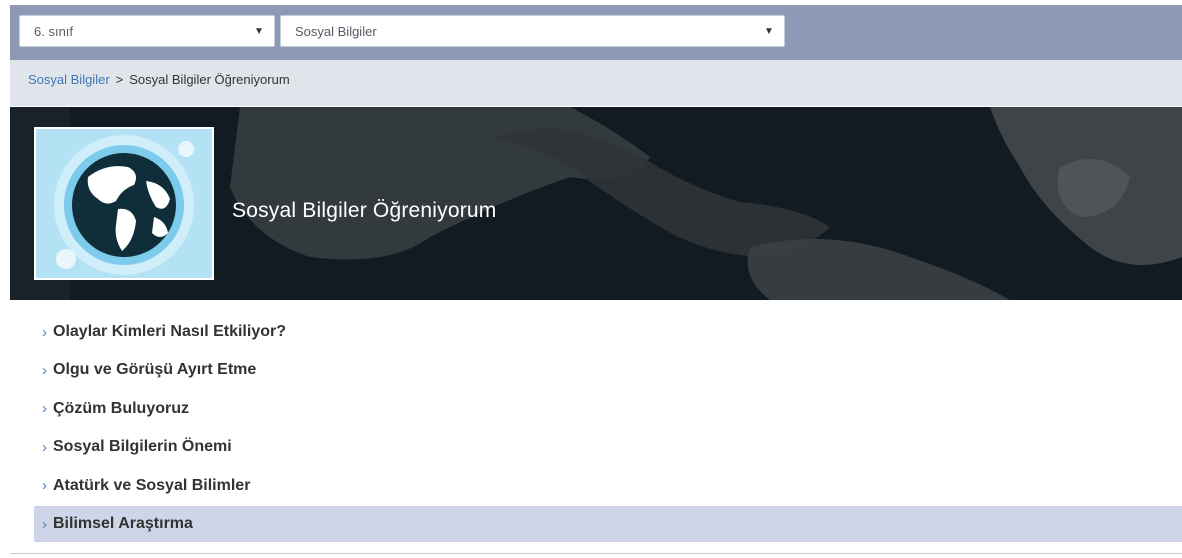 This screenshot has width=1182, height=558. What do you see at coordinates (608, 486) in the screenshot?
I see `topic-item: › Atatürk ve Sosyal Bilimler` at bounding box center [608, 486].